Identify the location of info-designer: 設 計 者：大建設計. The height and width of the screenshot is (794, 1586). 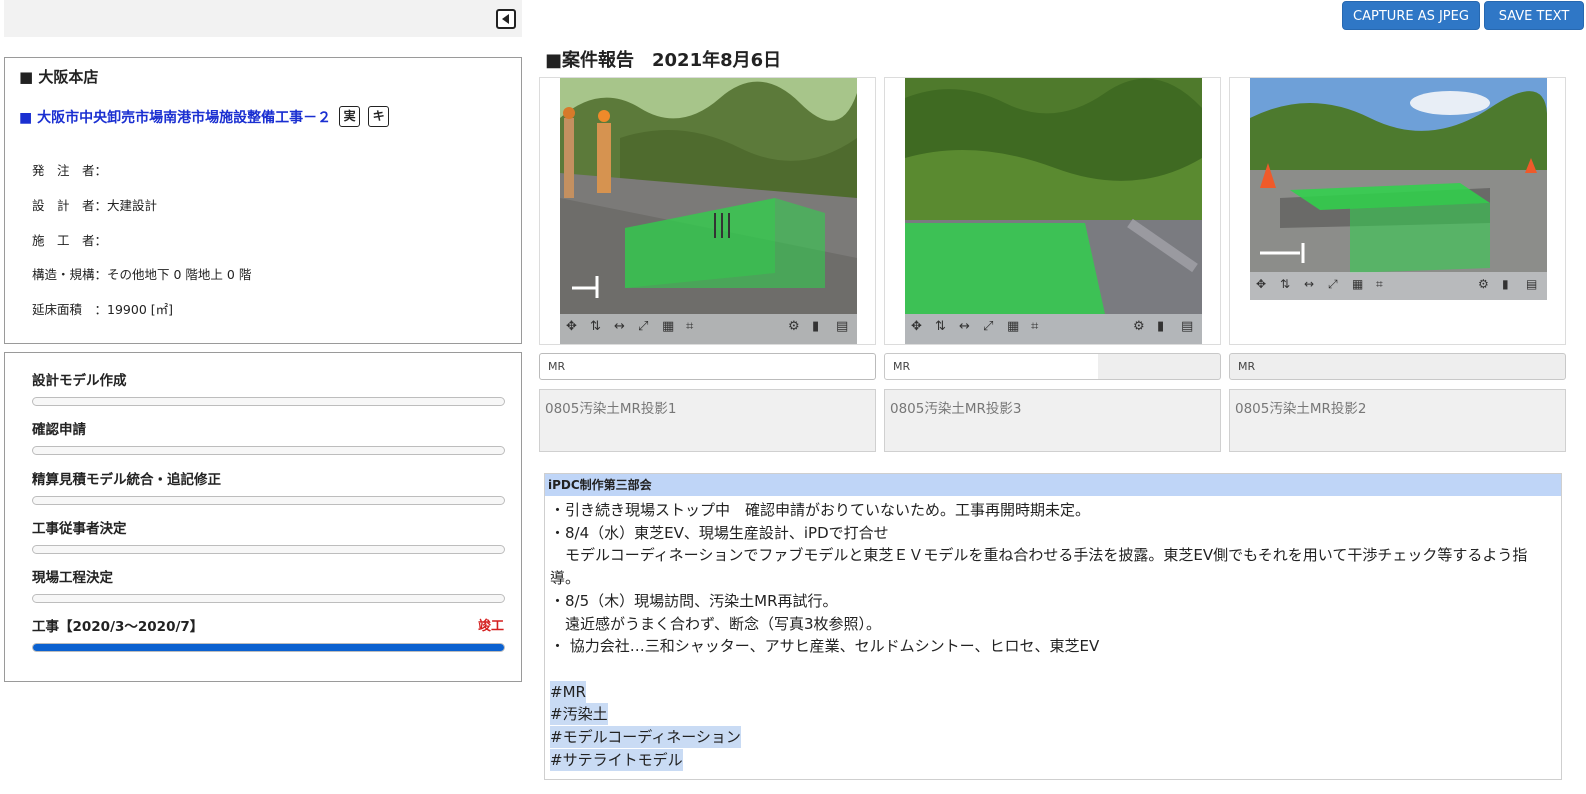
(95, 205).